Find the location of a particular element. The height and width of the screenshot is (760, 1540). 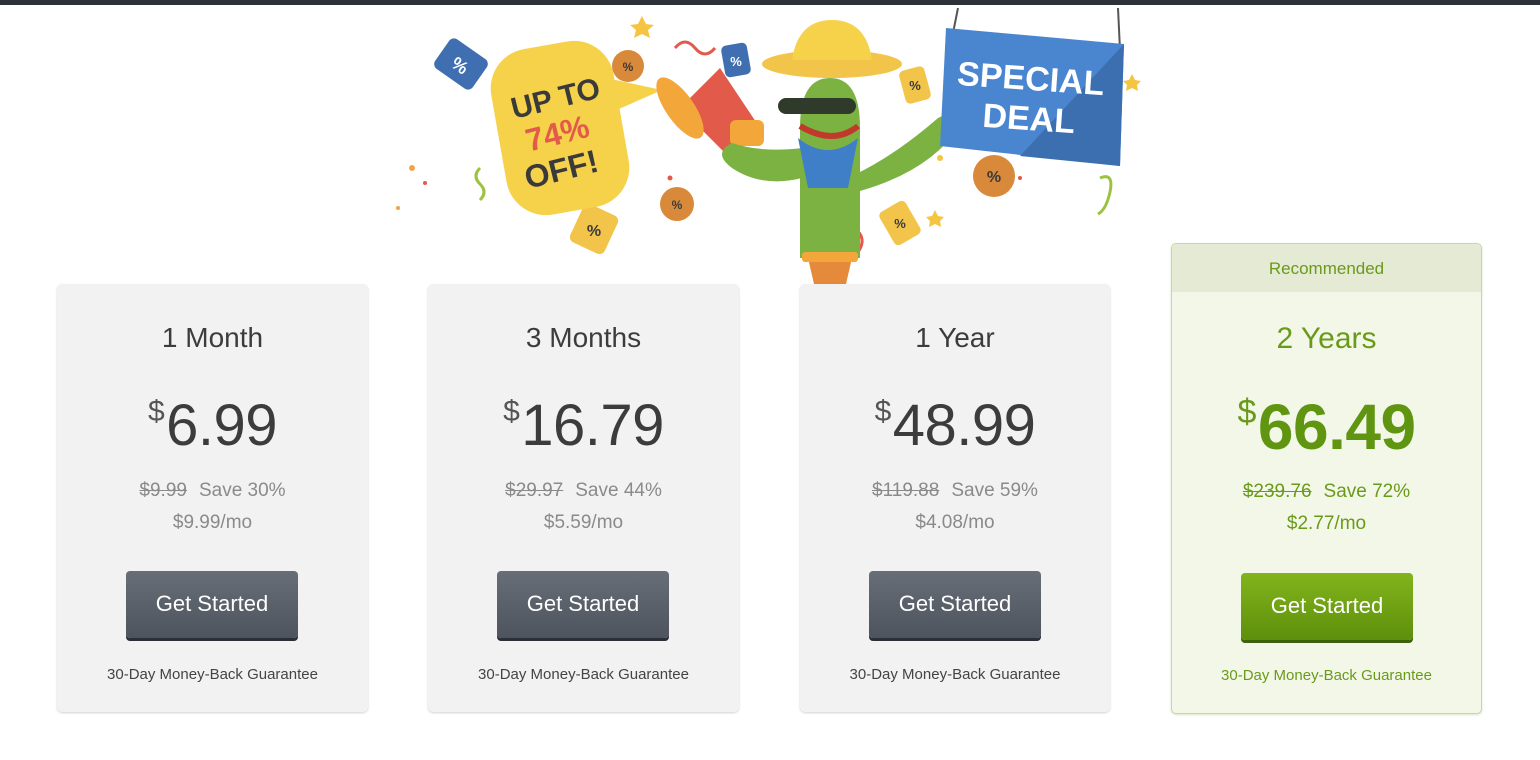

price-amount: 48.99 is located at coordinates (964, 425).